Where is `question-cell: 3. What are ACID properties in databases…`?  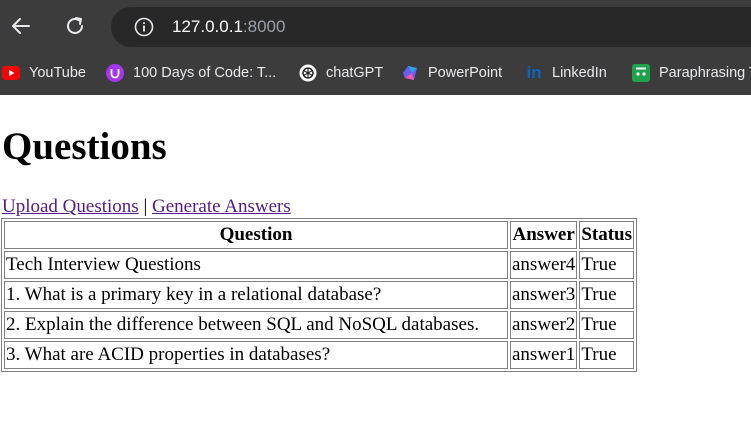
question-cell: 3. What are ACID properties in databases… is located at coordinates (256, 355).